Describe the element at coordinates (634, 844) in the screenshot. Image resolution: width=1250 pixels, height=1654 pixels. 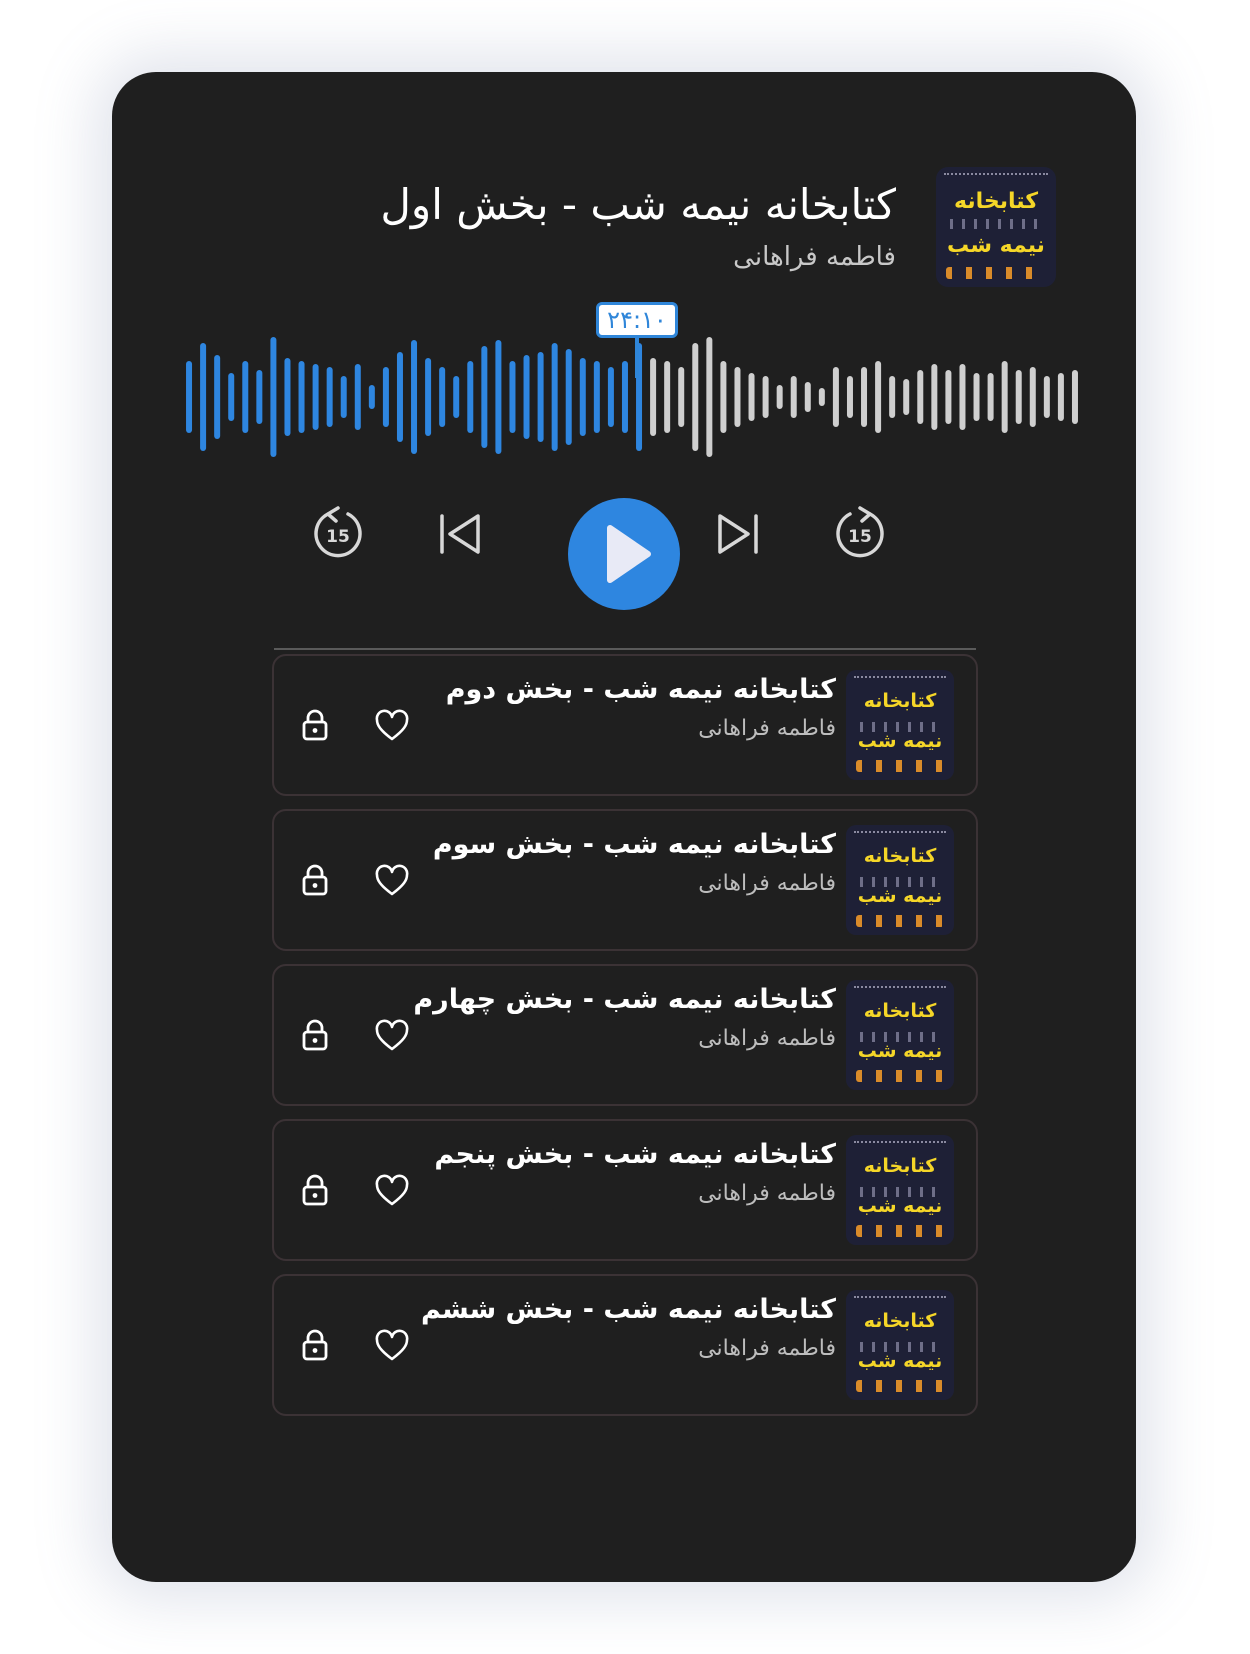
I see `item-title: کتابخانه نیمه شب - بخش سوم` at that location.